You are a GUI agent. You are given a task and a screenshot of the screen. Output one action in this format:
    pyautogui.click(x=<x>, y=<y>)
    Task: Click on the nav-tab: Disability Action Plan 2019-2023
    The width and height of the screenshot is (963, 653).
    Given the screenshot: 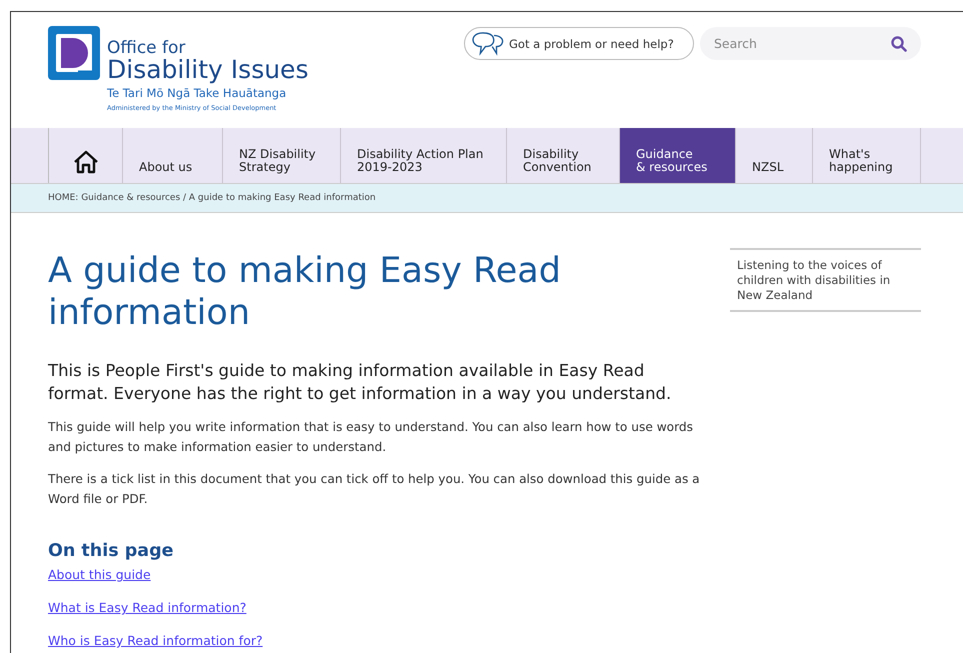 What is the action you would take?
    pyautogui.click(x=424, y=155)
    